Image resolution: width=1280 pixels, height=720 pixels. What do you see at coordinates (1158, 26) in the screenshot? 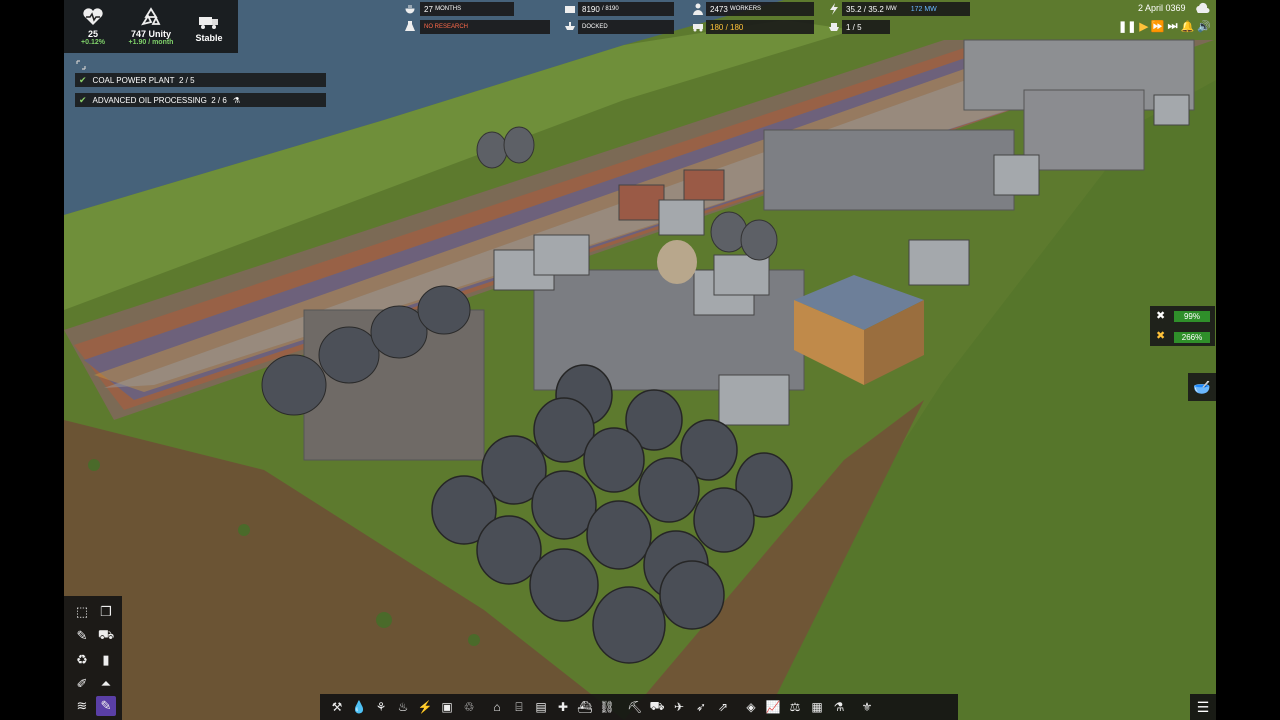
I see `fast-button: ⏩` at bounding box center [1158, 26].